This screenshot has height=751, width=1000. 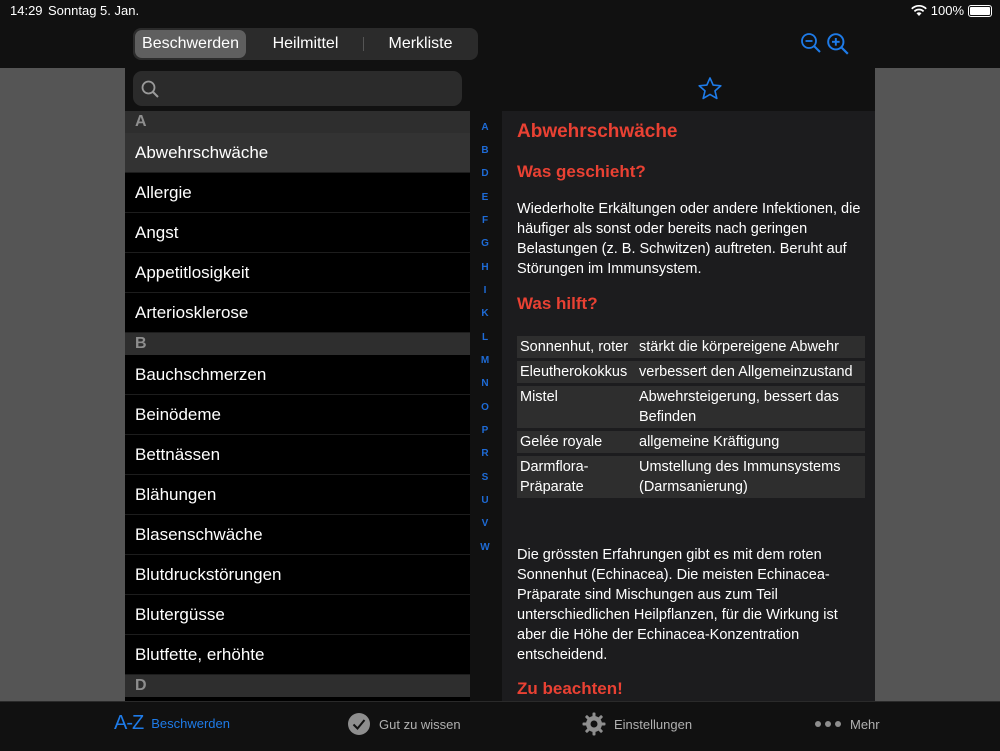 I want to click on status-time: 14:29, so click(x=26, y=10).